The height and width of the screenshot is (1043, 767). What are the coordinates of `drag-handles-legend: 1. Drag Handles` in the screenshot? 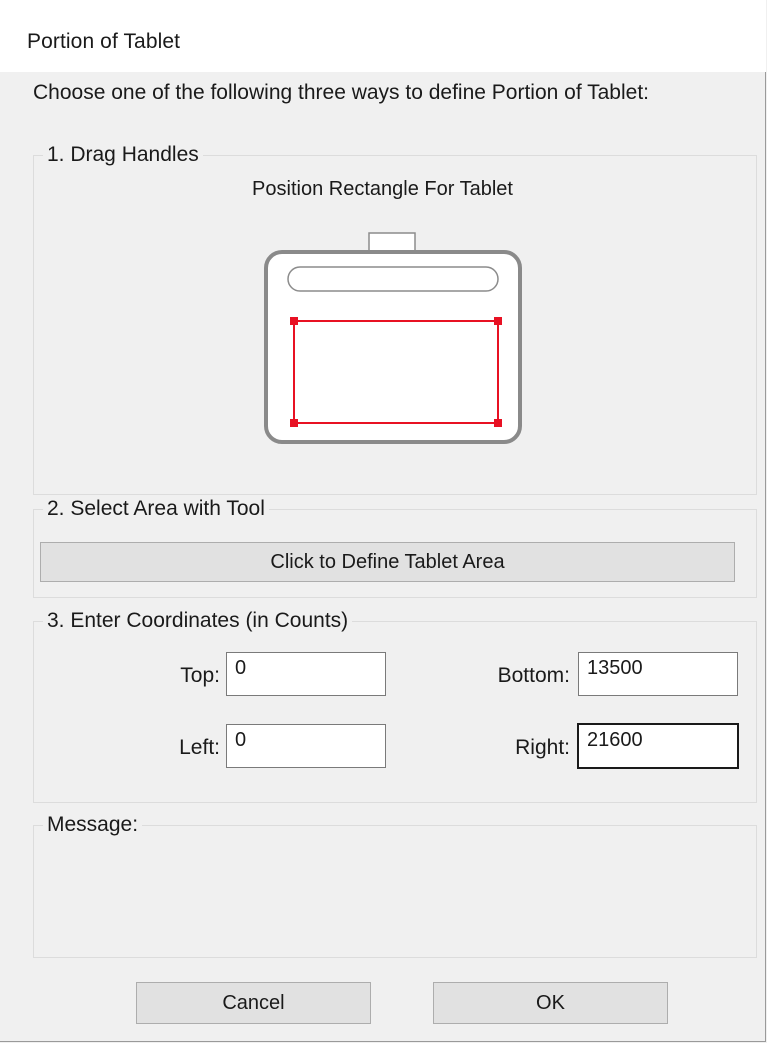 It's located at (123, 155).